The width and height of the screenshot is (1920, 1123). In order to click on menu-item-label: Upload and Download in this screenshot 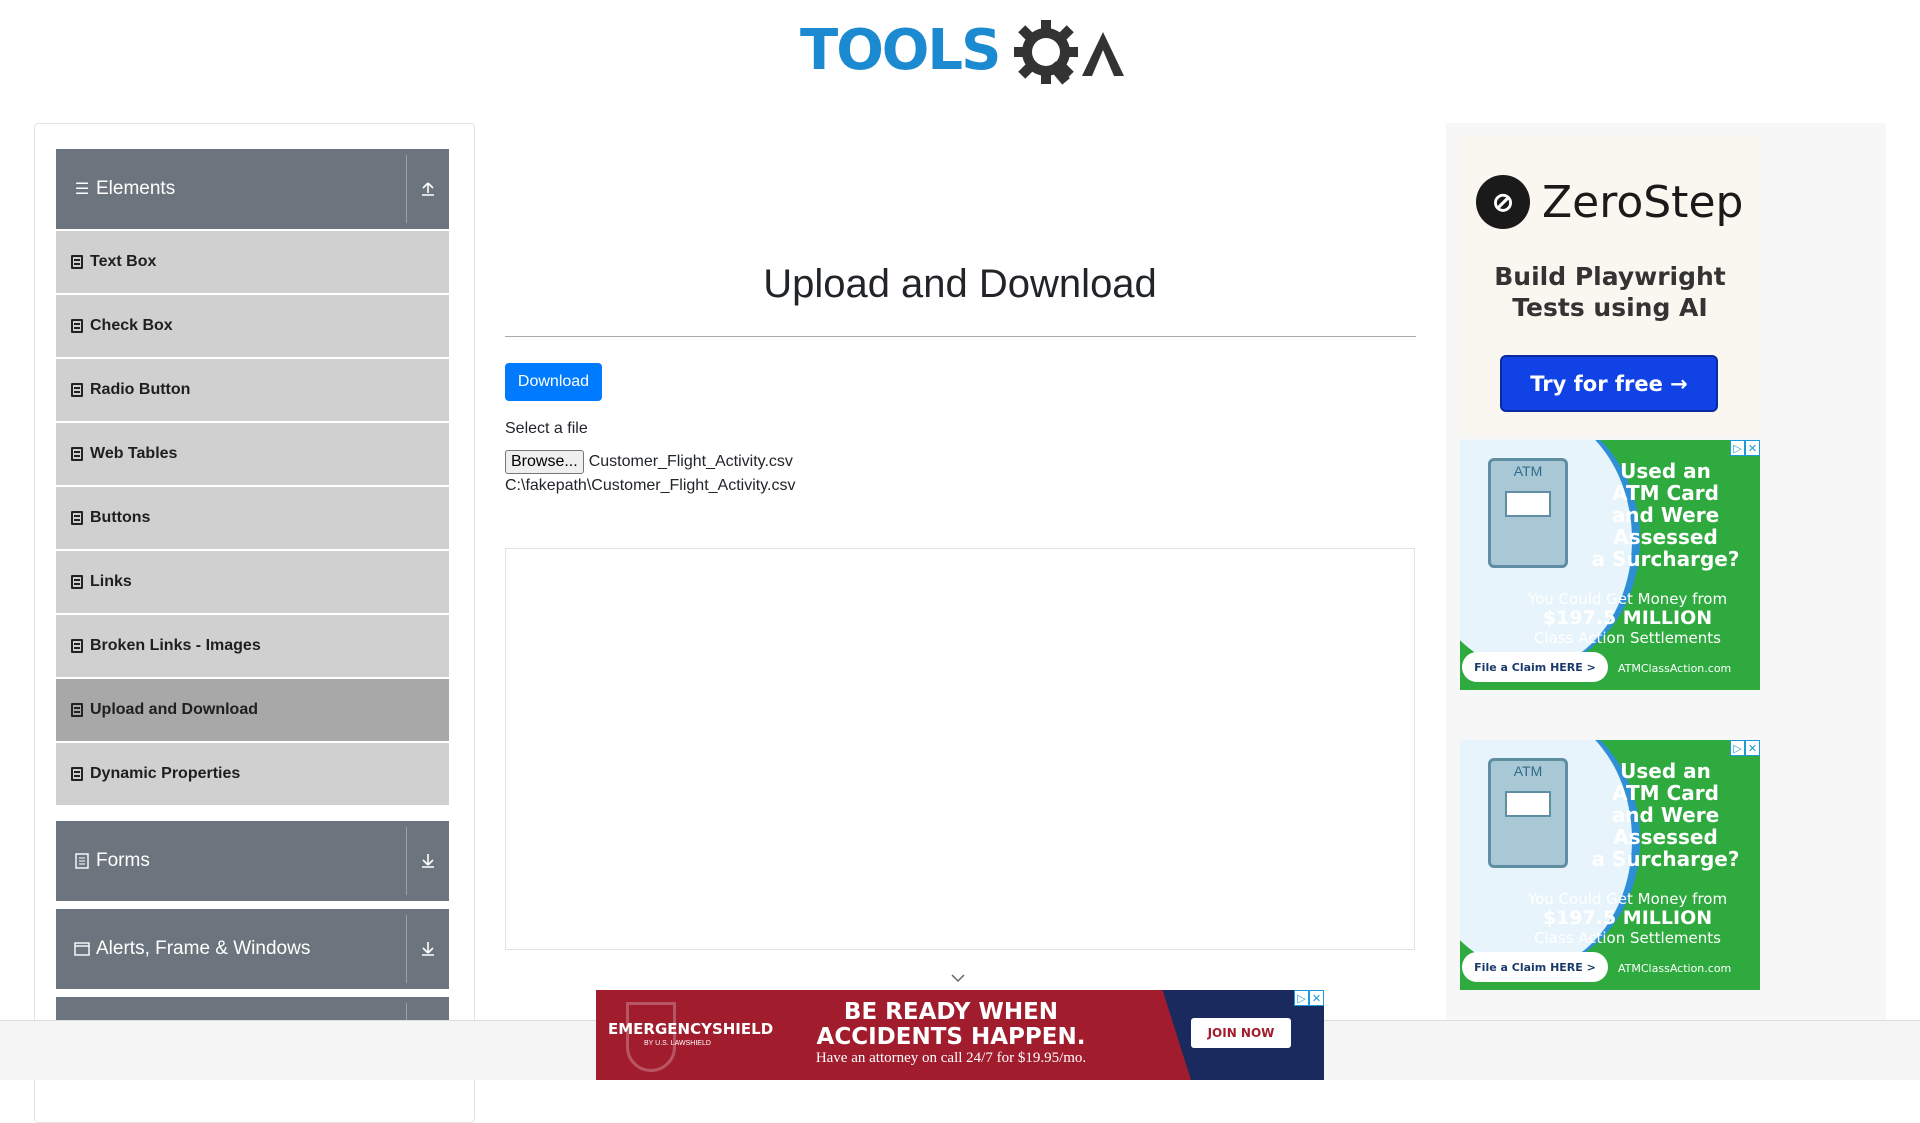, I will do `click(174, 709)`.